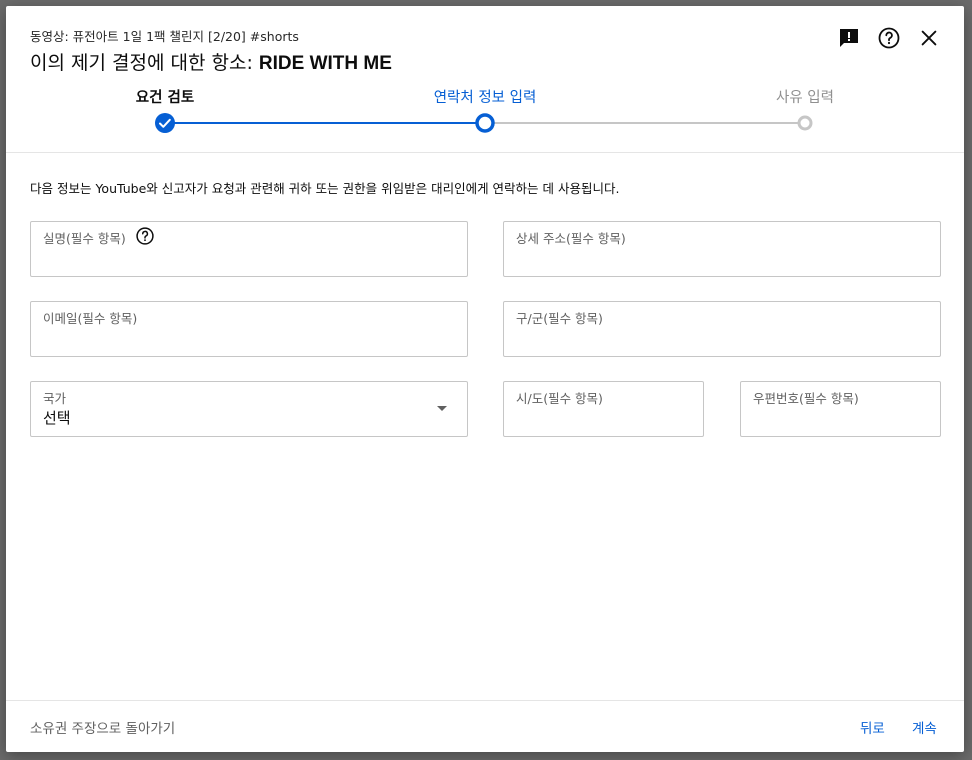 The height and width of the screenshot is (760, 972). Describe the element at coordinates (102, 727) in the screenshot. I see `back-to-claim-link: 소유권 주장으로 돌아가기` at that location.